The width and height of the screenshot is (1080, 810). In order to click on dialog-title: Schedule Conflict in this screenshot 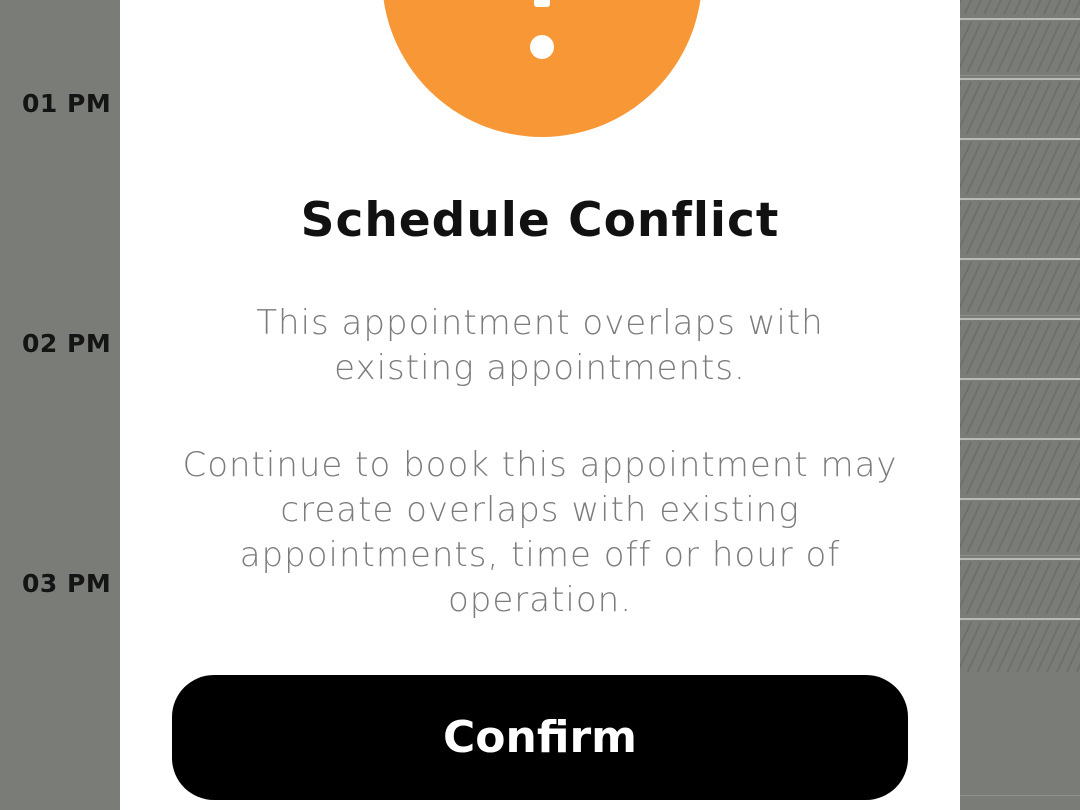, I will do `click(540, 220)`.